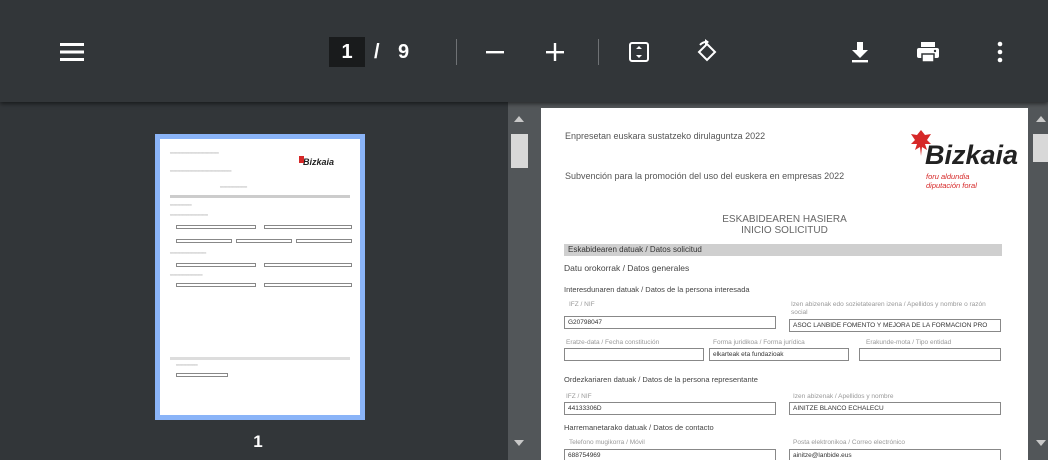 The image size is (1048, 460). What do you see at coordinates (843, 396) in the screenshot?
I see `rep-name-label: Izen abizenak / Apellidos y nombre` at bounding box center [843, 396].